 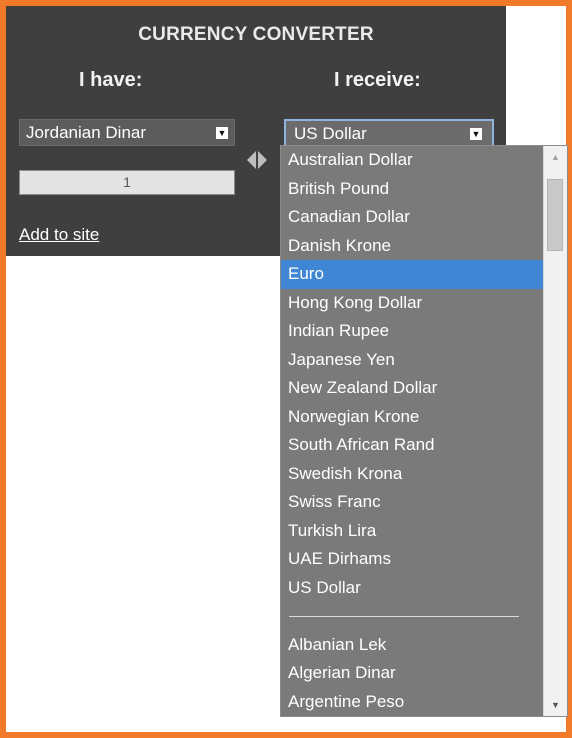 What do you see at coordinates (555, 215) in the screenshot?
I see `scrollbar-thumb` at bounding box center [555, 215].